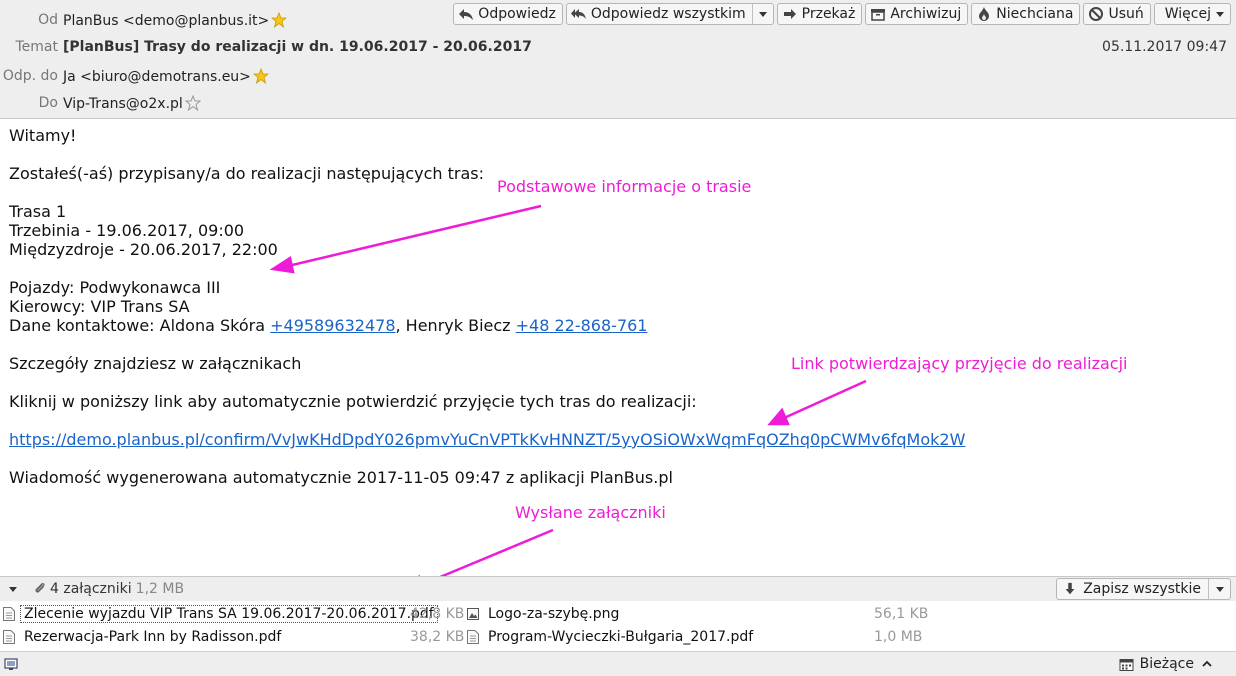  I want to click on forward-label: Przekaż, so click(828, 14).